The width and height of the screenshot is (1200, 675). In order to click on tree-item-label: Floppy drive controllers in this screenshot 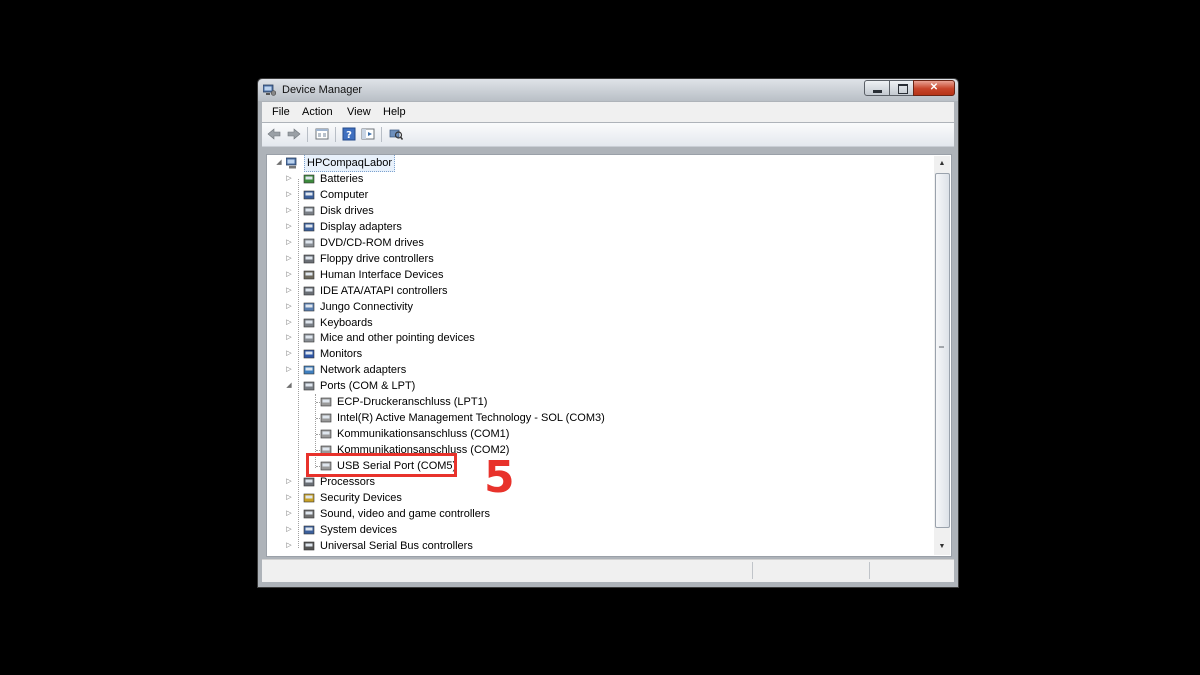, I will do `click(377, 259)`.